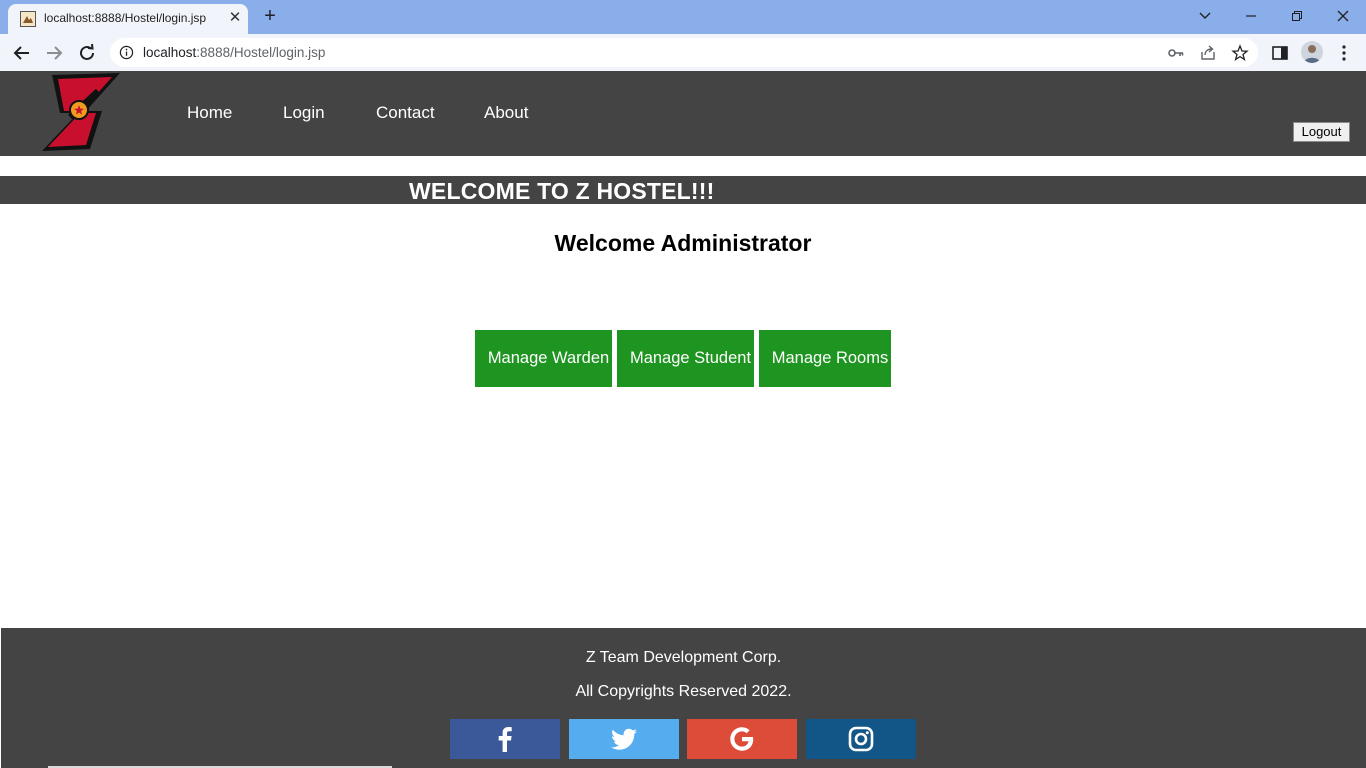 The image size is (1366, 768). Describe the element at coordinates (235, 18) in the screenshot. I see `tab-close-icon: ✕` at that location.